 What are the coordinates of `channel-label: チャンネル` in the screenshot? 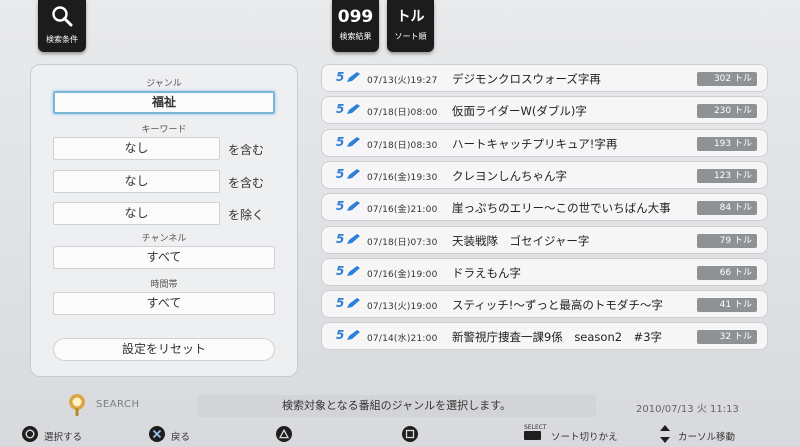 It's located at (164, 239).